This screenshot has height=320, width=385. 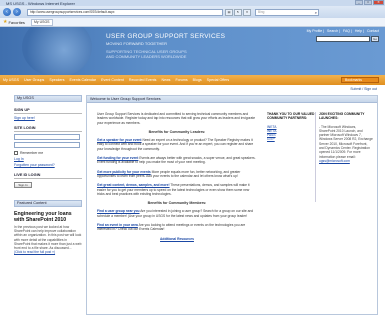 I want to click on sign-up-heading: SIGN UP, so click(x=48, y=111).